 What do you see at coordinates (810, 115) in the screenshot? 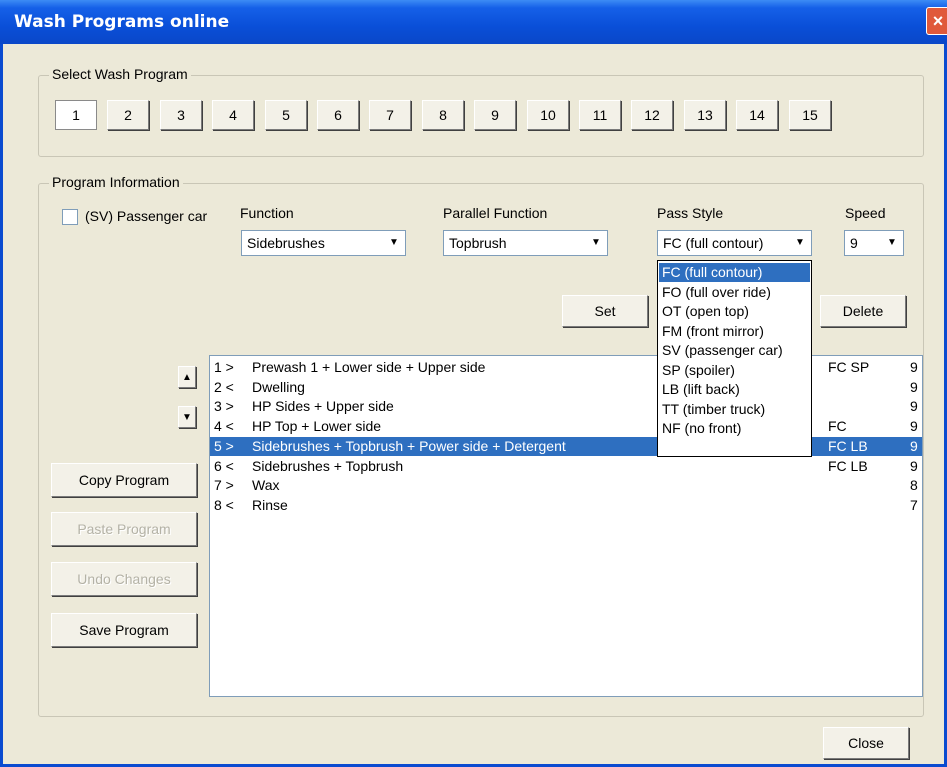
I see `program-button-15: 15` at bounding box center [810, 115].